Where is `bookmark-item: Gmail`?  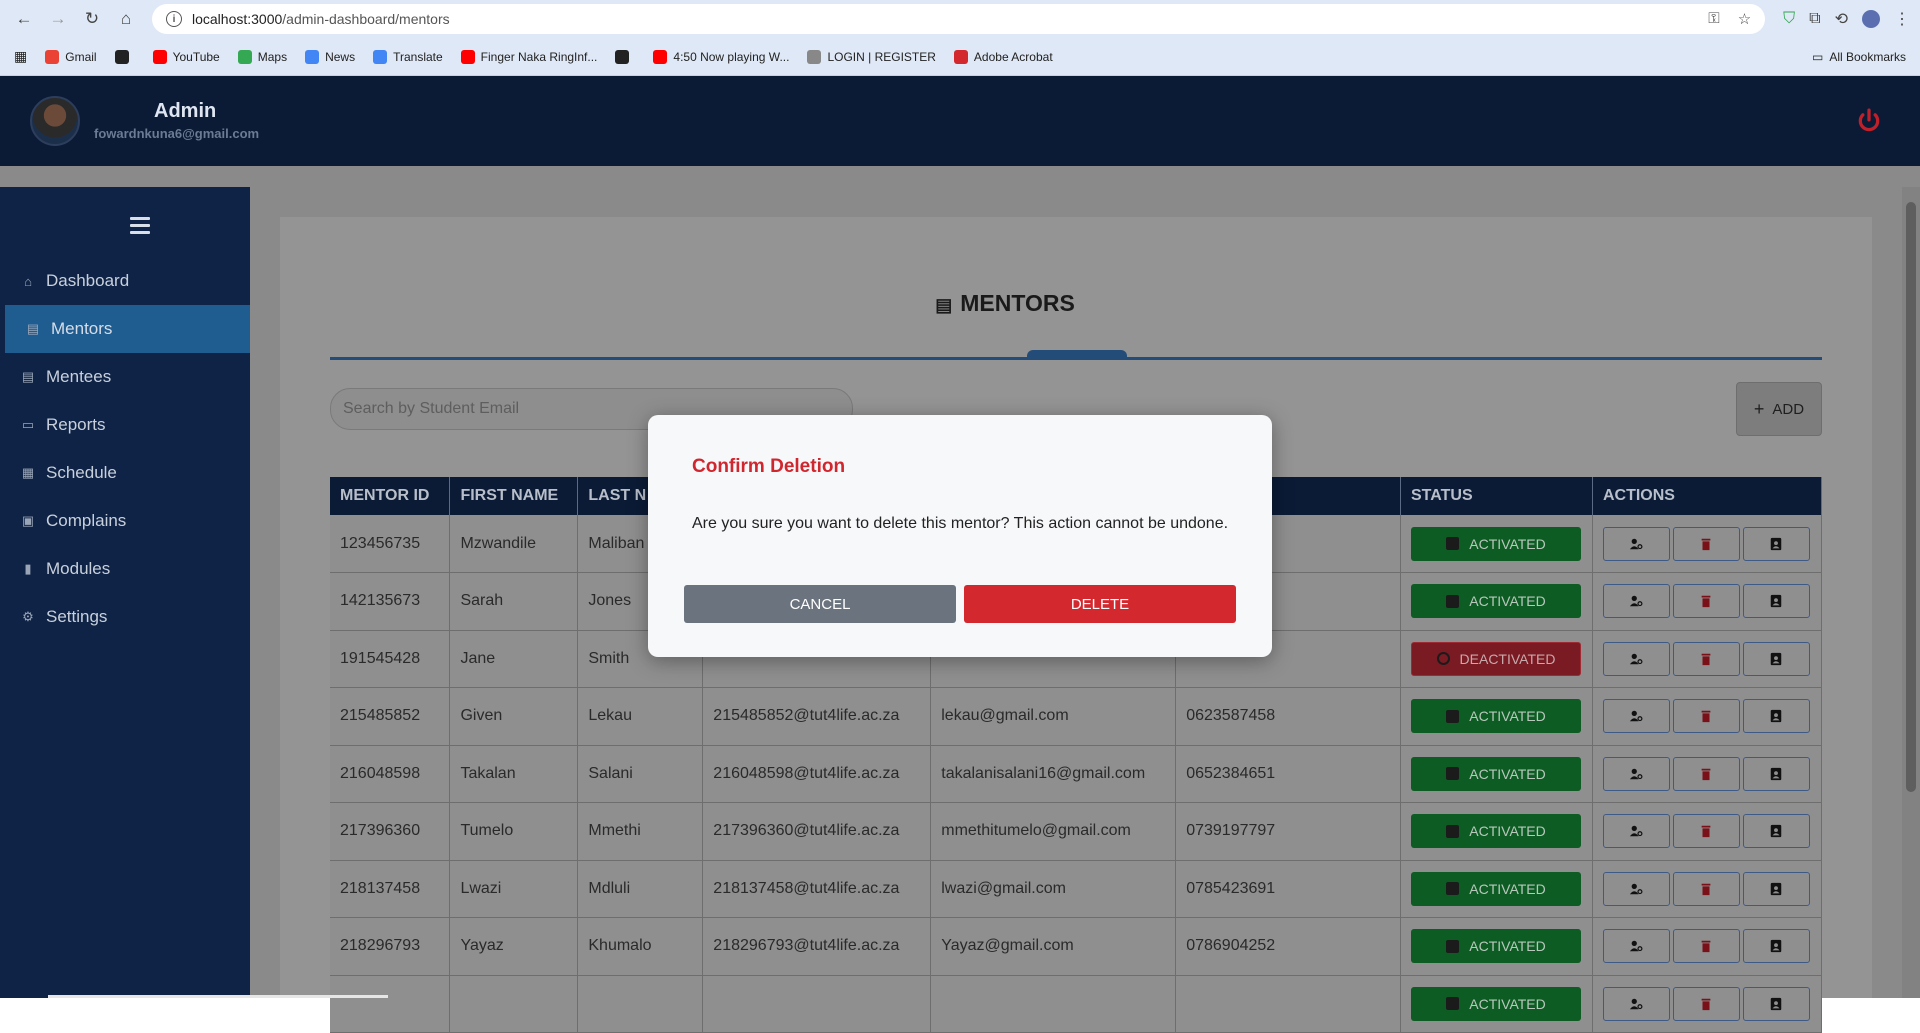 bookmark-item: Gmail is located at coordinates (70, 57).